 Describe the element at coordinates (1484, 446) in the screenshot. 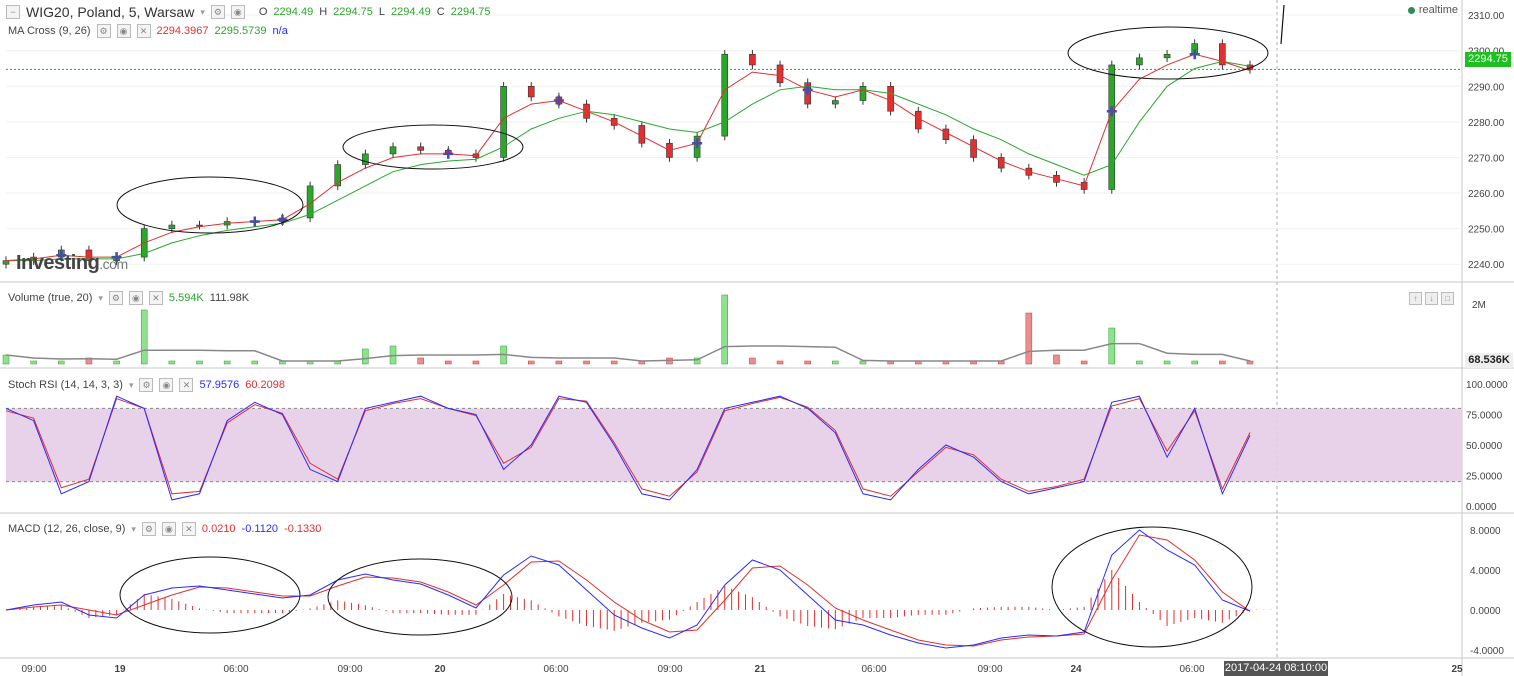

I see `stoch-tick-label: 50.0000` at that location.